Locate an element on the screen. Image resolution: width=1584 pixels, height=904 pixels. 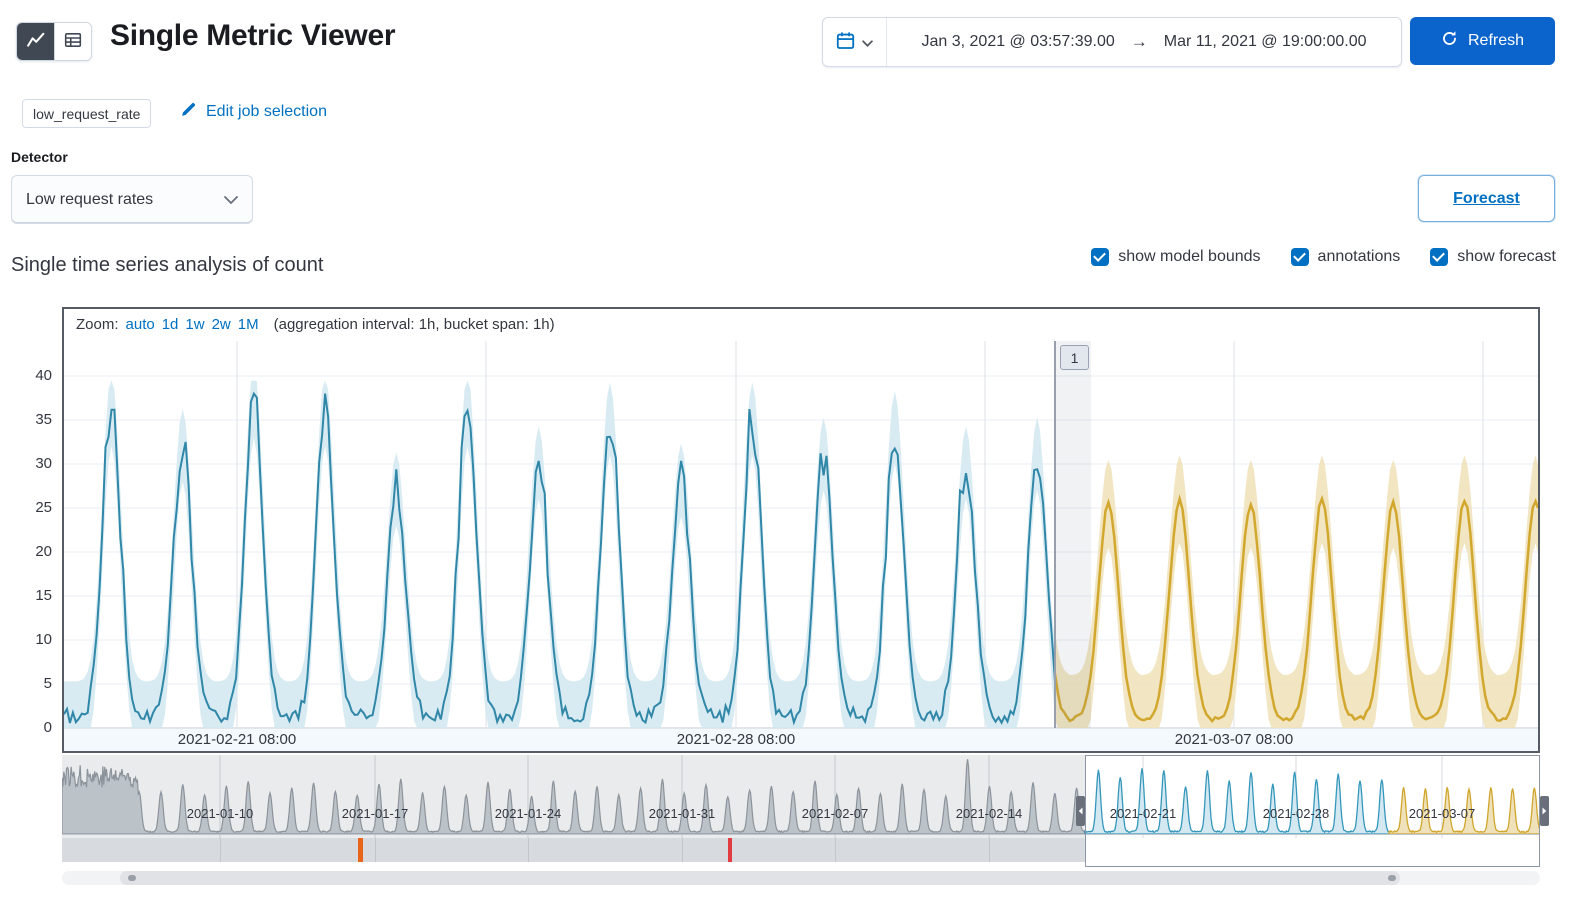
horizontal-scrollbar is located at coordinates (801, 878).